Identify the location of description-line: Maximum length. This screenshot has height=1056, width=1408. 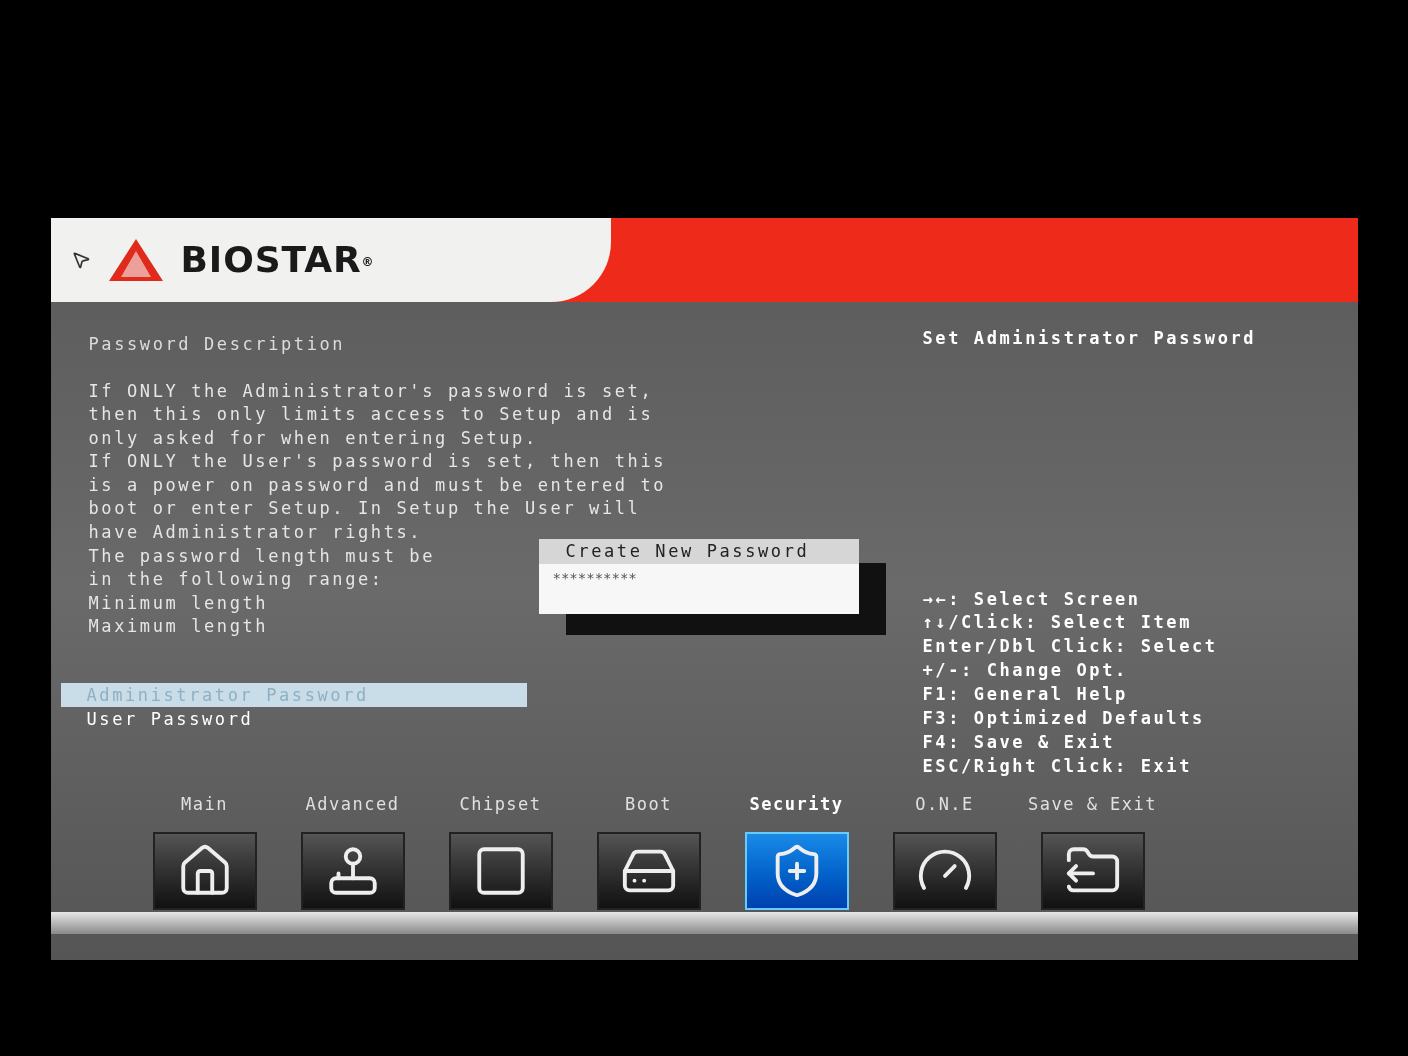
(178, 627).